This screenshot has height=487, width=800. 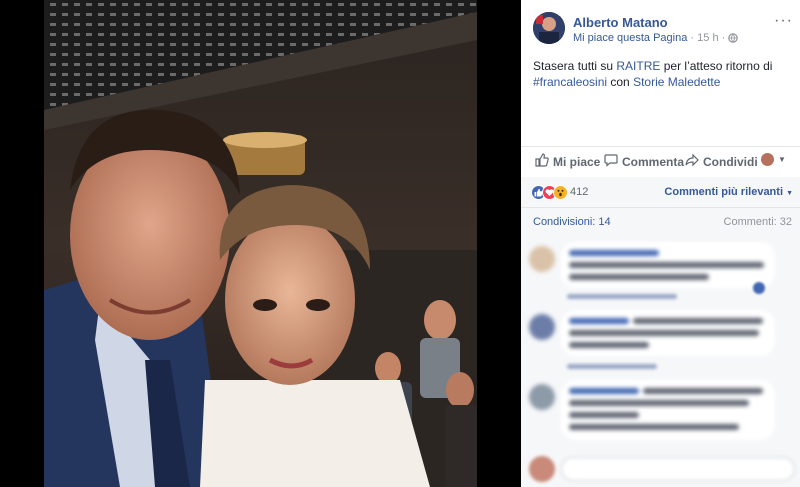 What do you see at coordinates (653, 161) in the screenshot?
I see `comment-button-label: Commenta` at bounding box center [653, 161].